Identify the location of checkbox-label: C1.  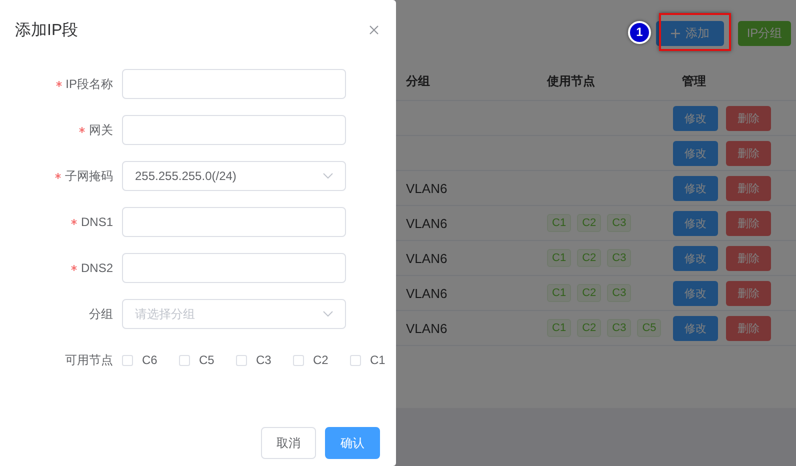
(378, 360).